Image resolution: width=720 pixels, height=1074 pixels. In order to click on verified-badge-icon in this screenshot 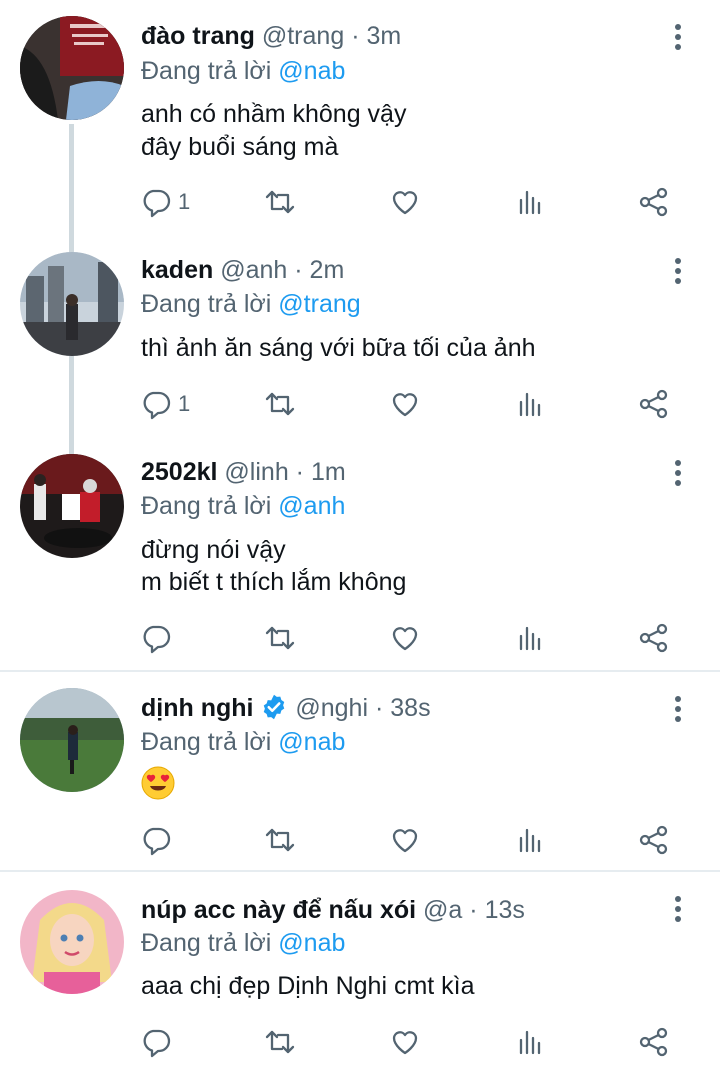, I will do `click(274, 707)`.